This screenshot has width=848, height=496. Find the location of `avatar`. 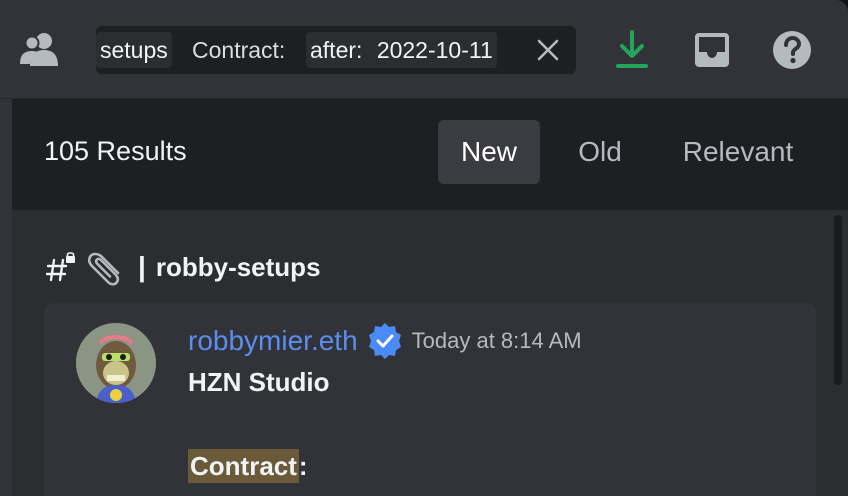

avatar is located at coordinates (116, 363).